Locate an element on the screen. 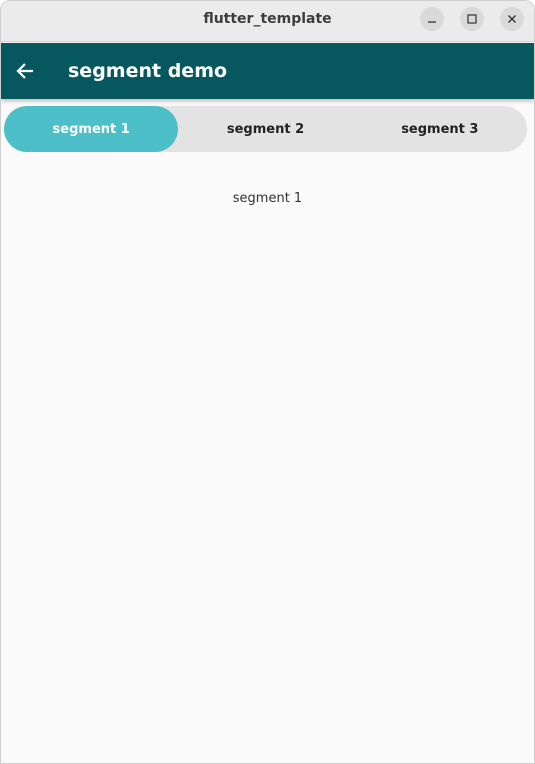 The width and height of the screenshot is (535, 764). maximize-button is located at coordinates (472, 19).